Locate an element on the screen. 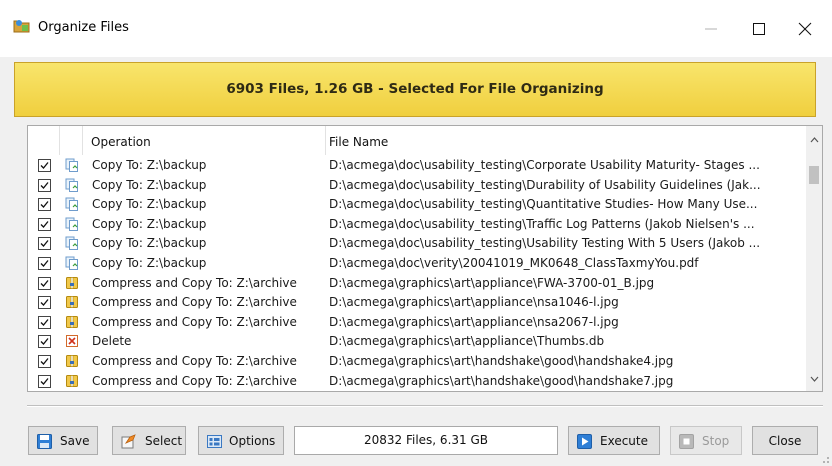 Image resolution: width=832 pixels, height=466 pixels. stop-icon is located at coordinates (686, 441).